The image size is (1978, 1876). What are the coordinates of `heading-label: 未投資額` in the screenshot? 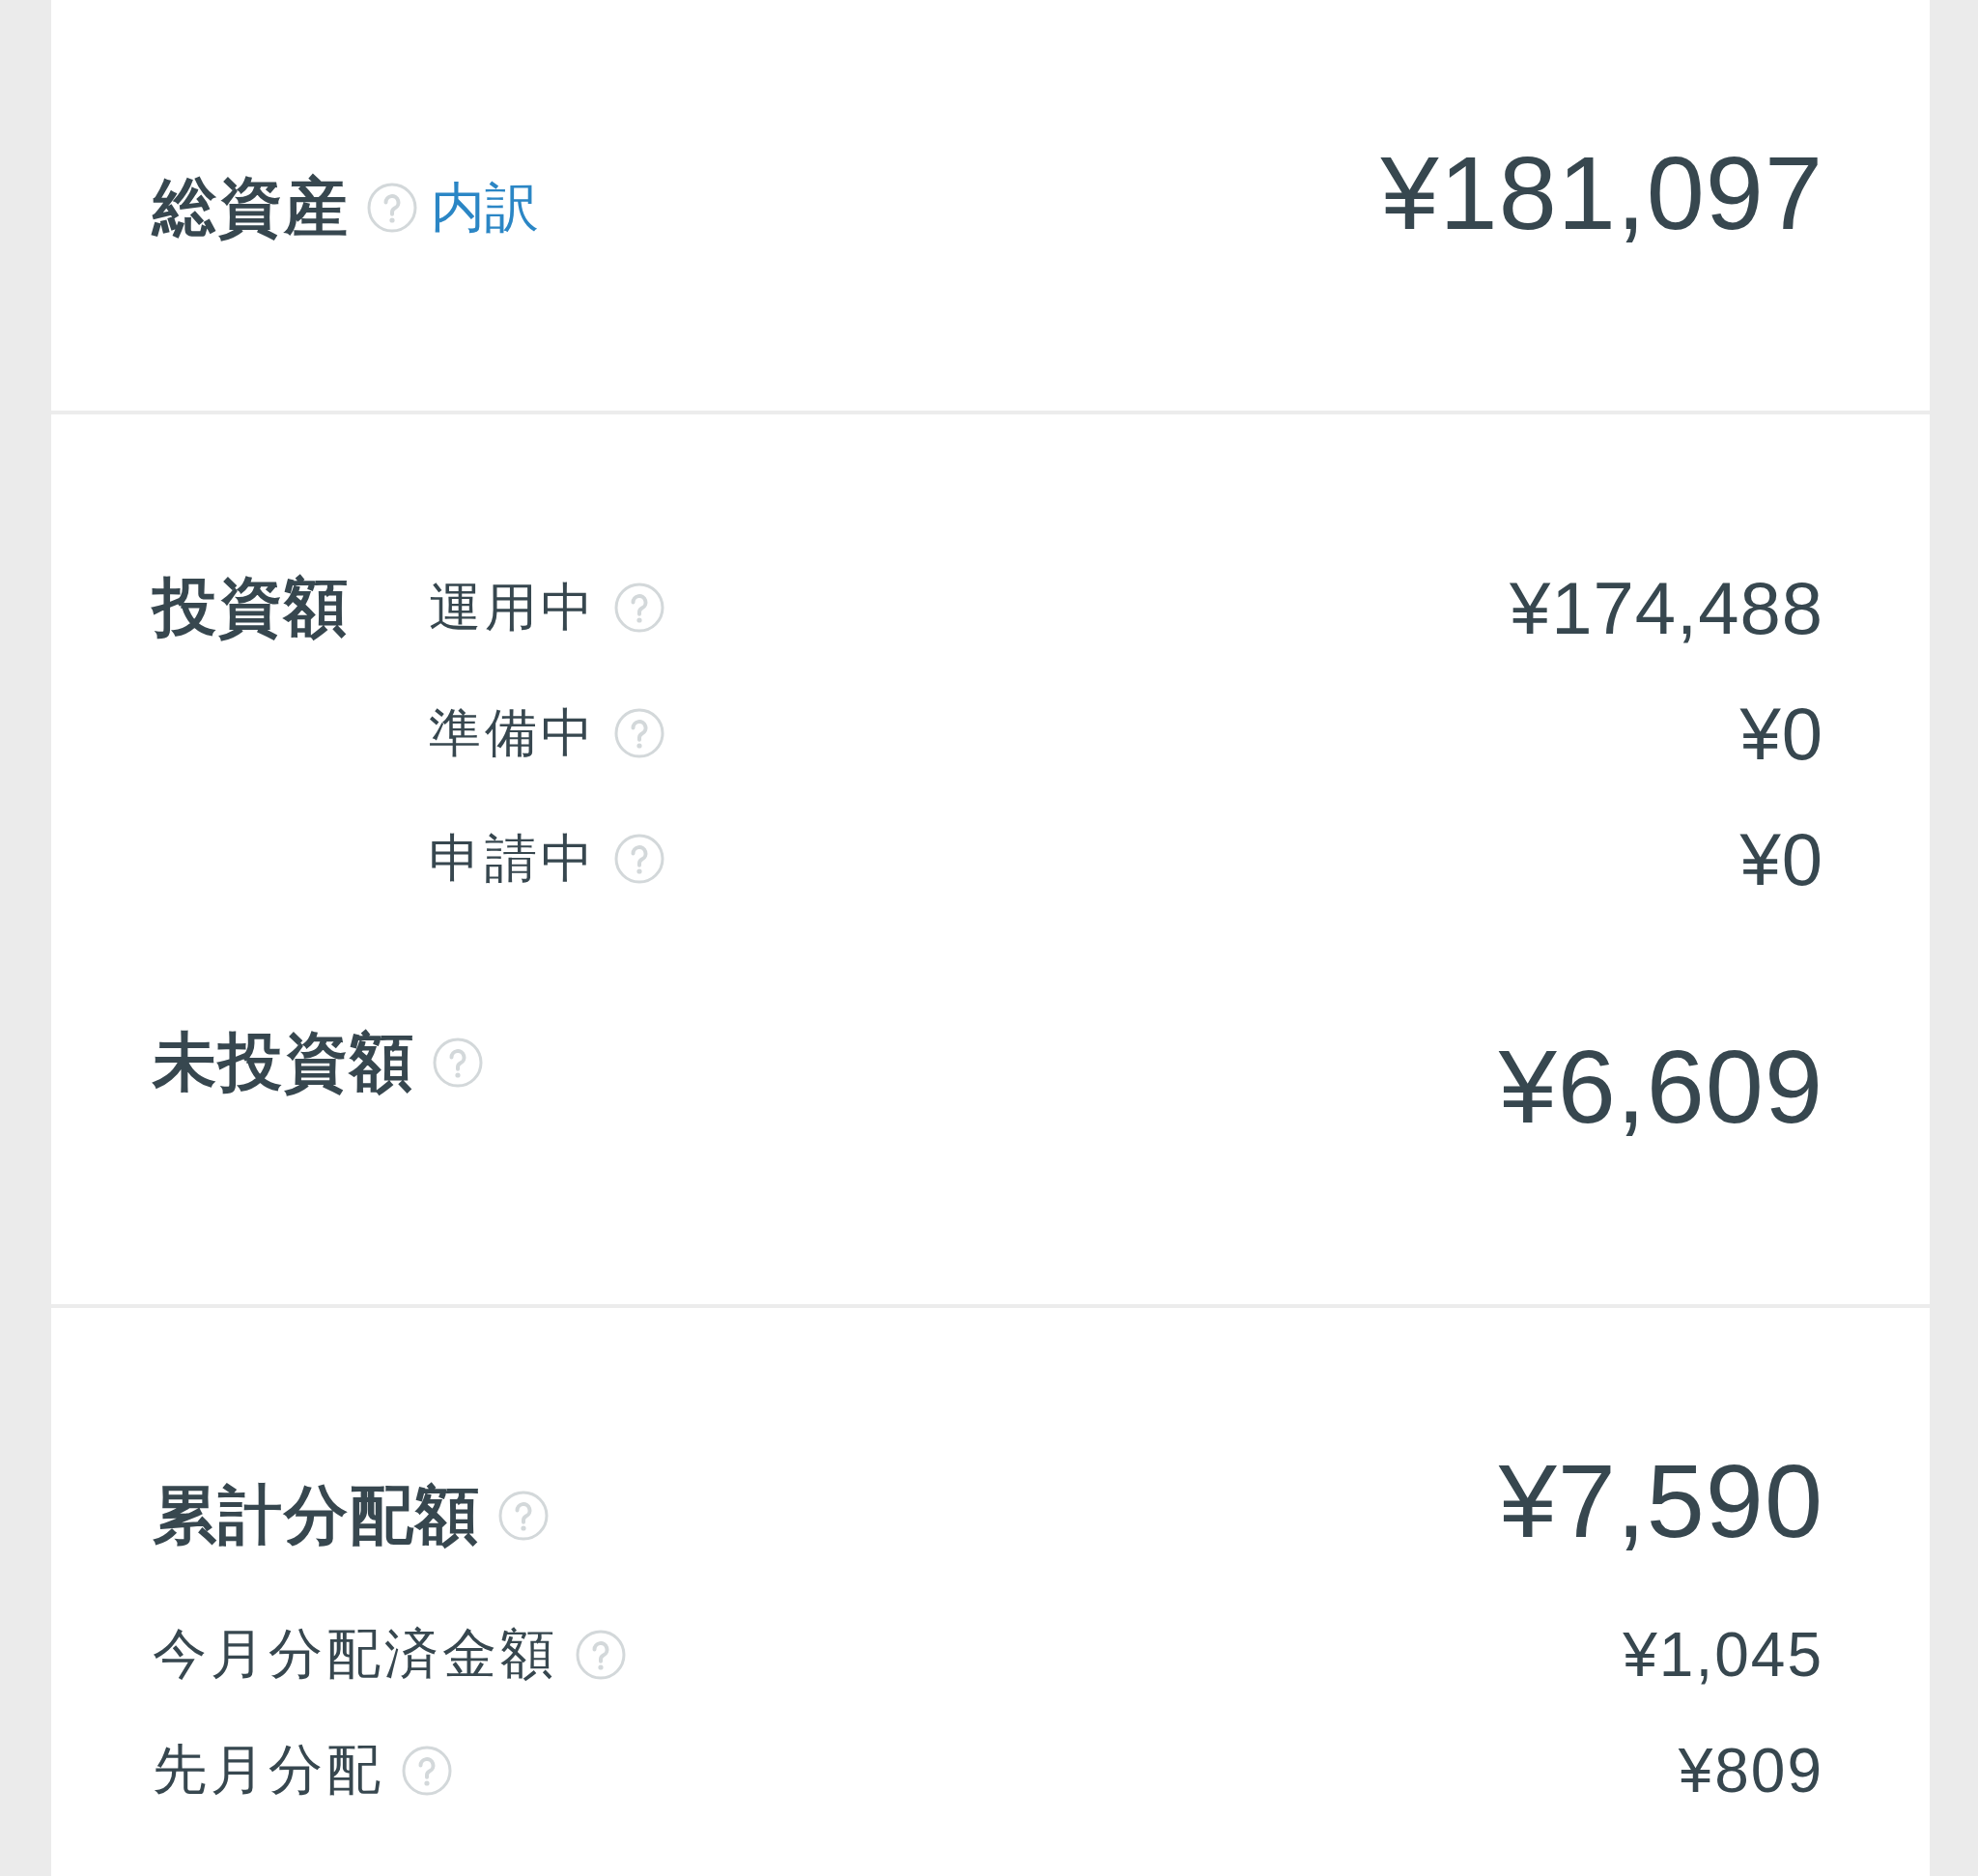 It's located at (284, 1062).